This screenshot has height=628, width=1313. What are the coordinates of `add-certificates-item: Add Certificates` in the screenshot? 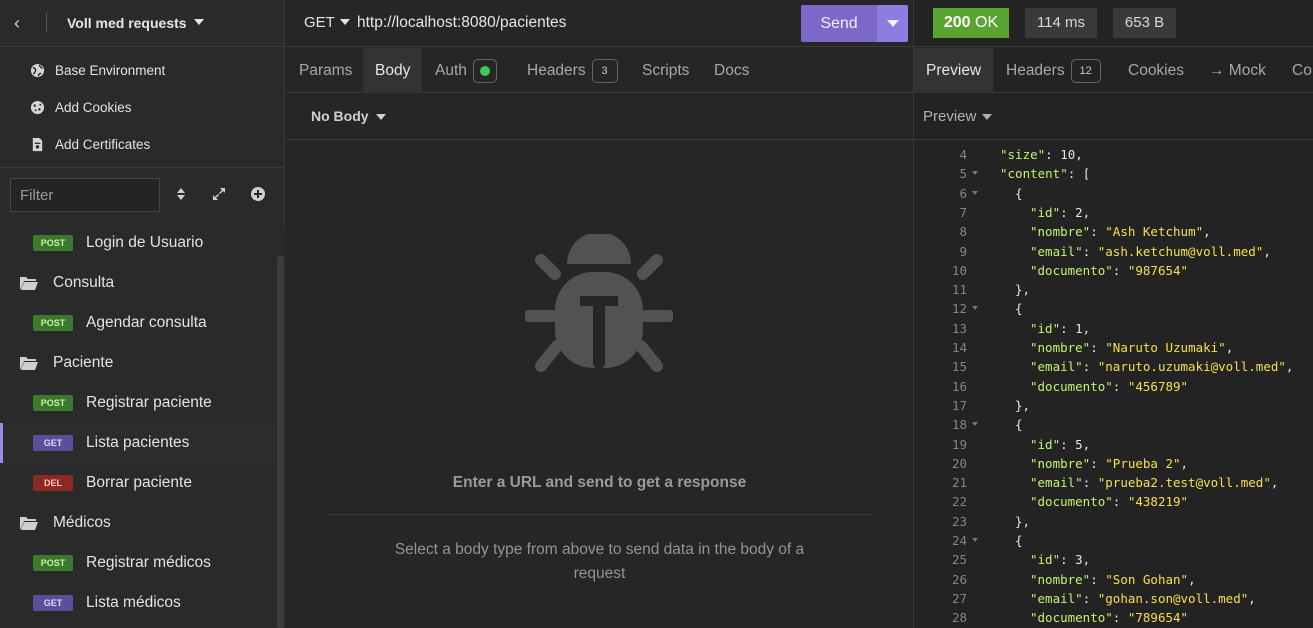 It's located at (90, 144).